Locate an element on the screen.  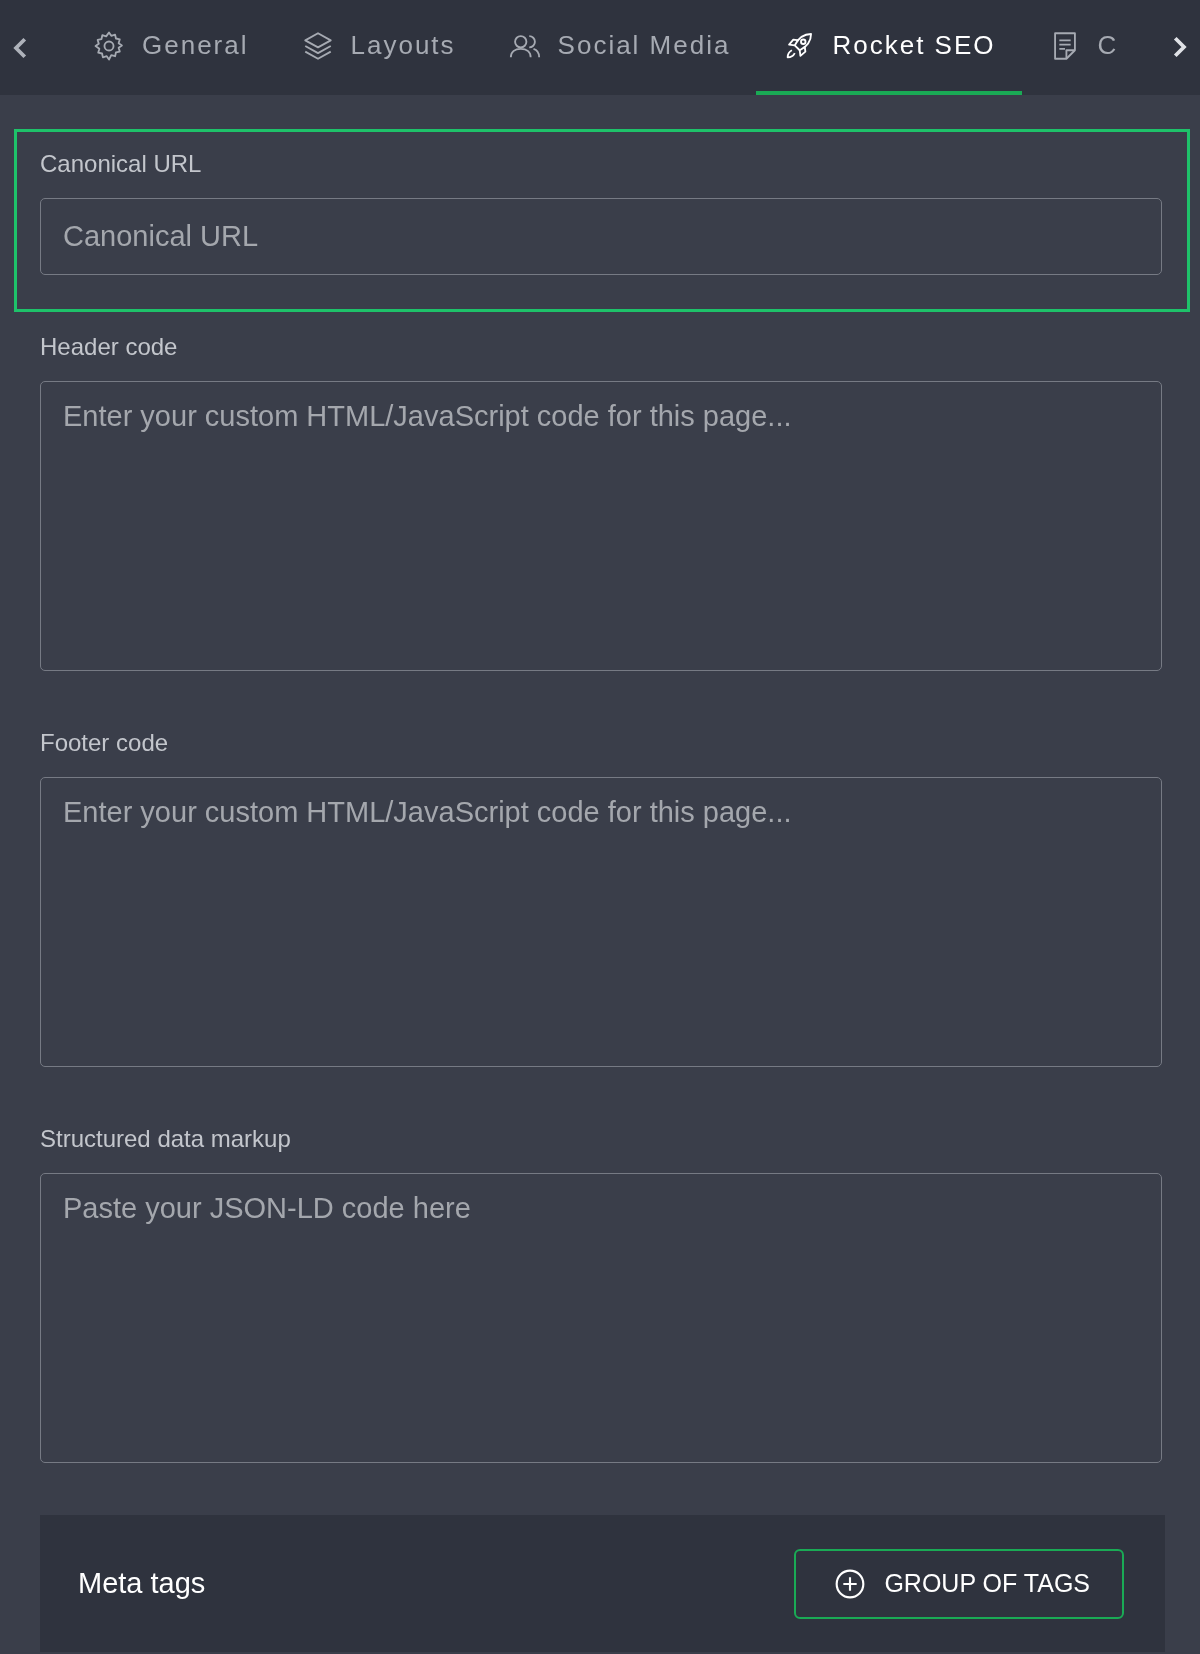
field-label: Footer code is located at coordinates (105, 743).